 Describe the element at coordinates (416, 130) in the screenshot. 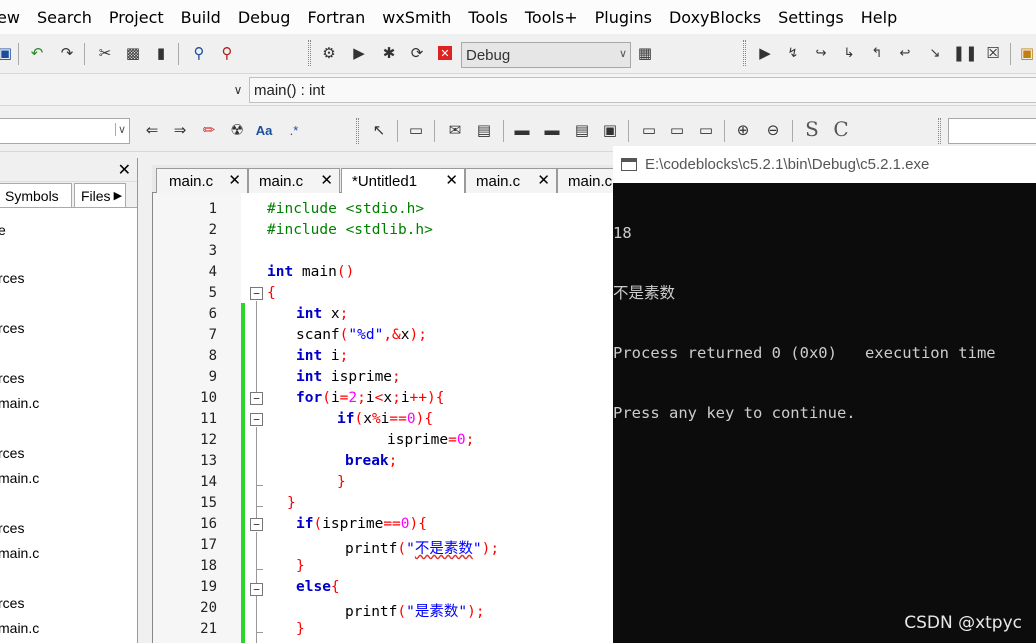

I see `frame-icon: ▭` at that location.